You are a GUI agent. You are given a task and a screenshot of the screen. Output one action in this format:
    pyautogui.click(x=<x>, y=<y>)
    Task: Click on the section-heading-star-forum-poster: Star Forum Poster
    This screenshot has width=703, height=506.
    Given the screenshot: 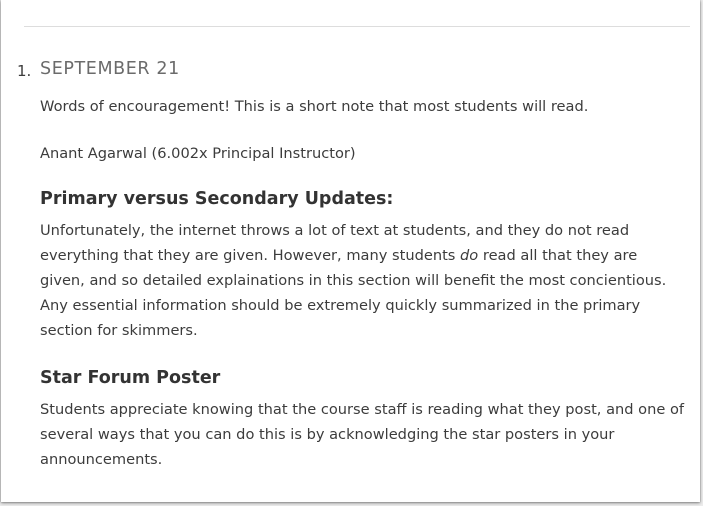 What is the action you would take?
    pyautogui.click(x=130, y=378)
    